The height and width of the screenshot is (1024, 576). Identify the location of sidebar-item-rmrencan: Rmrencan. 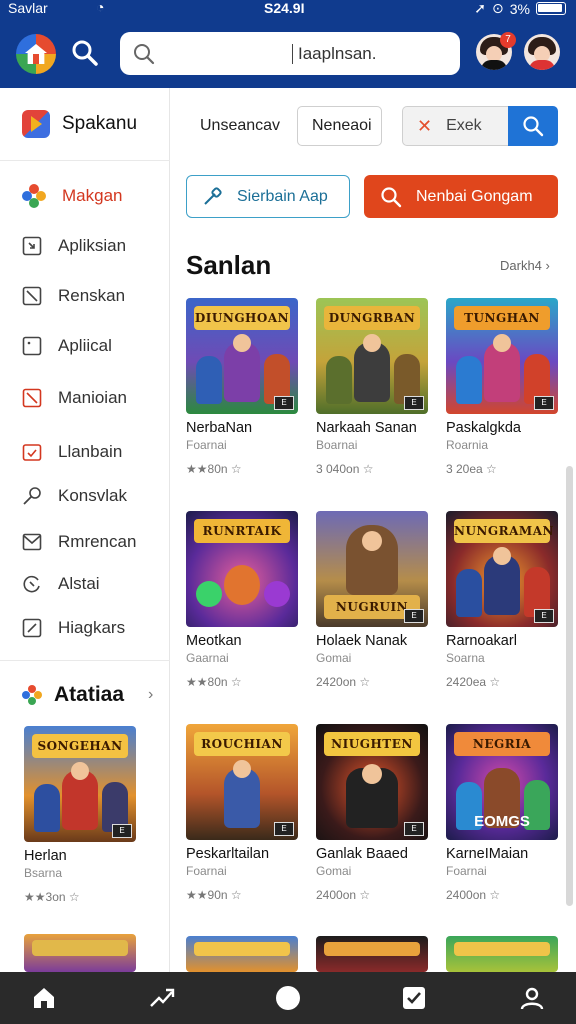
(79, 542).